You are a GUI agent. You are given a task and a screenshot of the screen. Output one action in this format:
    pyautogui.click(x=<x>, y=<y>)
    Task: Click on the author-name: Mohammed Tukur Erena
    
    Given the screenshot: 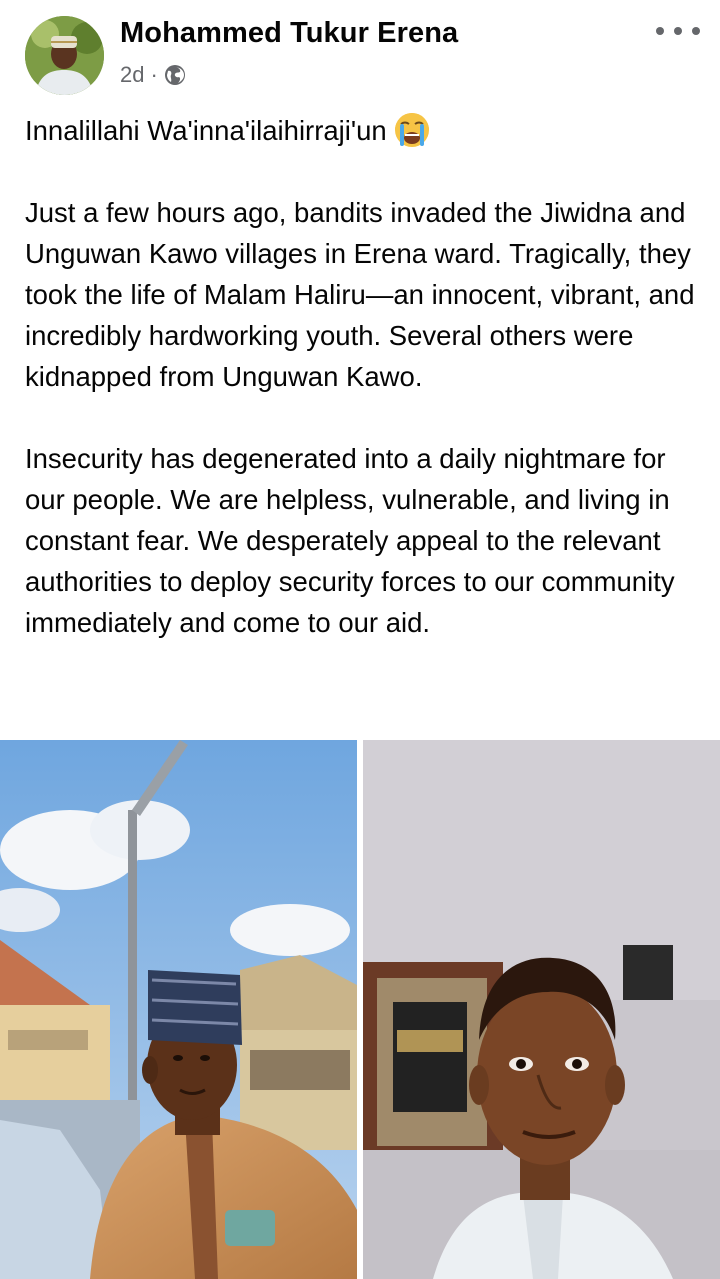 What is the action you would take?
    pyautogui.click(x=289, y=33)
    